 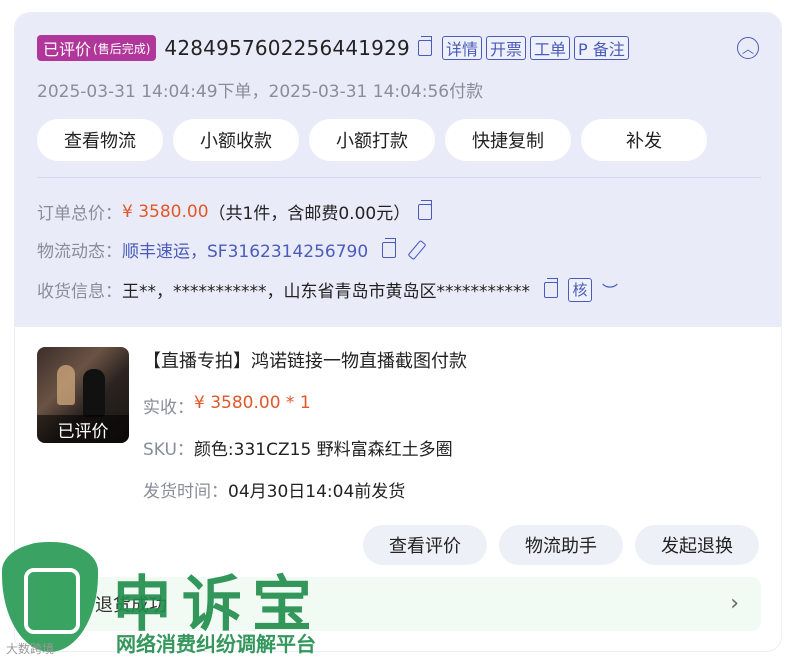 I want to click on chevron-up-icon: ︿, so click(x=748, y=48).